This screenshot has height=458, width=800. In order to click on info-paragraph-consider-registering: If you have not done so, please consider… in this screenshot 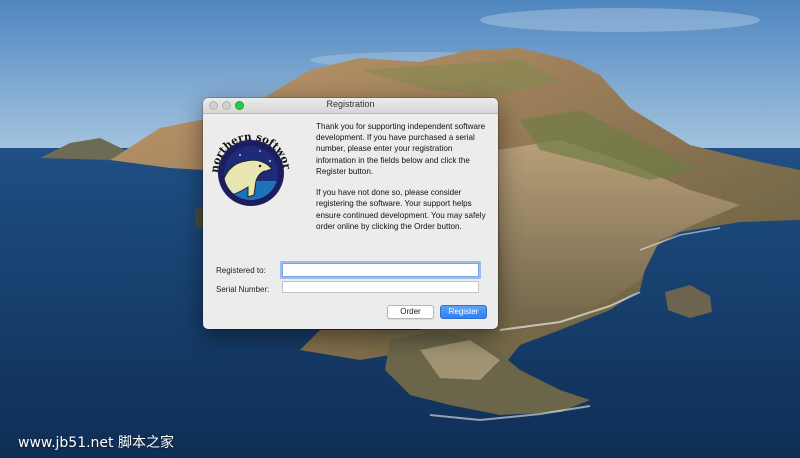, I will do `click(401, 209)`.